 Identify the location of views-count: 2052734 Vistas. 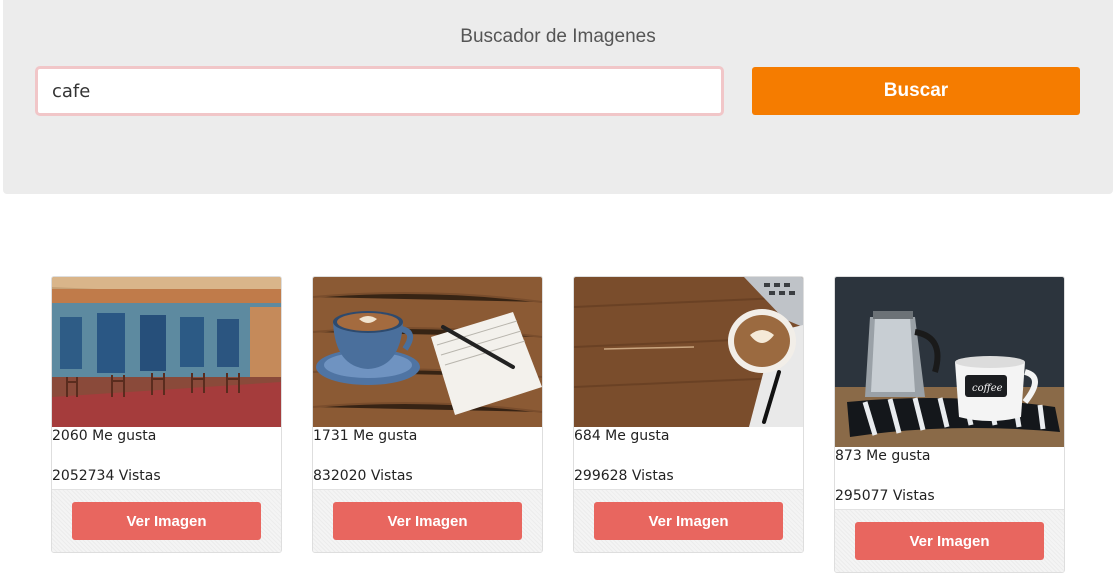
(106, 476).